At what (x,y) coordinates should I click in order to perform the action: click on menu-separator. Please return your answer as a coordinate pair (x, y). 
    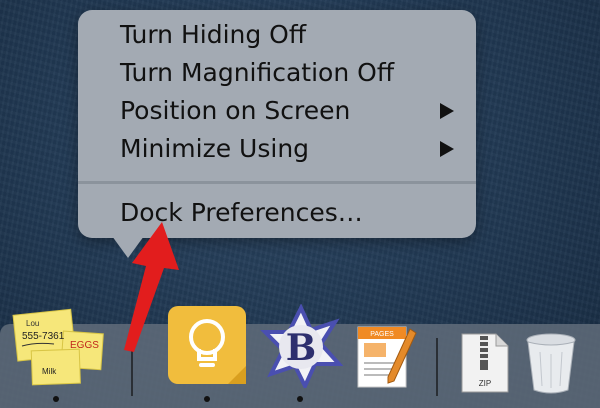
    Looking at the image, I should click on (277, 182).